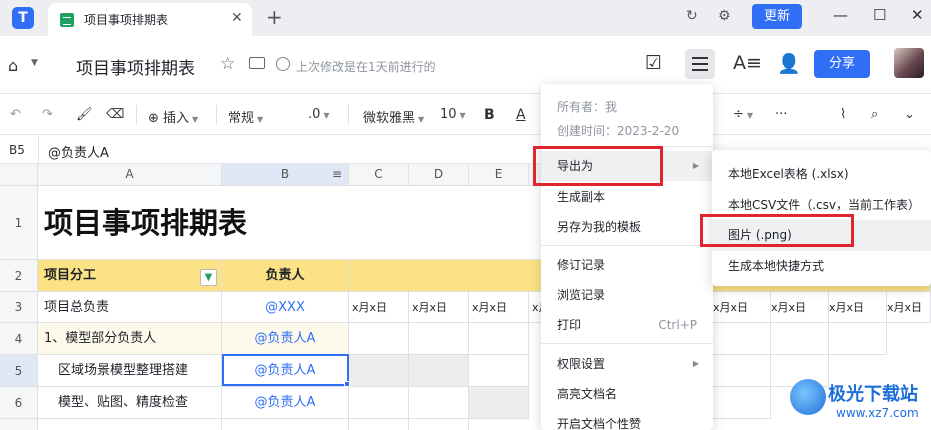 This screenshot has height=430, width=931. Describe the element at coordinates (909, 114) in the screenshot. I see `collapse-toolbar-icon: ⌄` at that location.